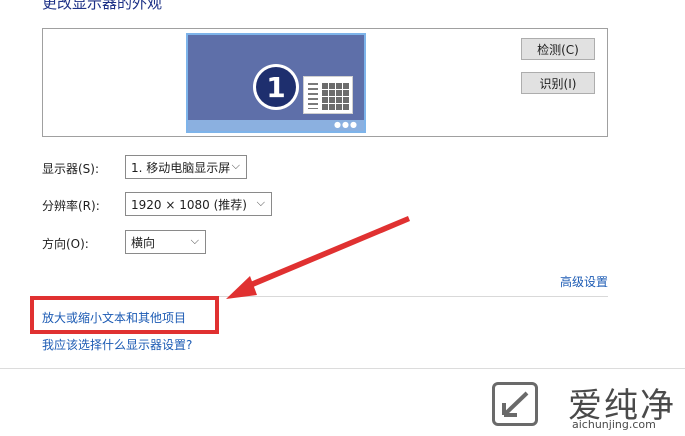 This screenshot has width=685, height=436. I want to click on arrow-head, so click(241, 287).